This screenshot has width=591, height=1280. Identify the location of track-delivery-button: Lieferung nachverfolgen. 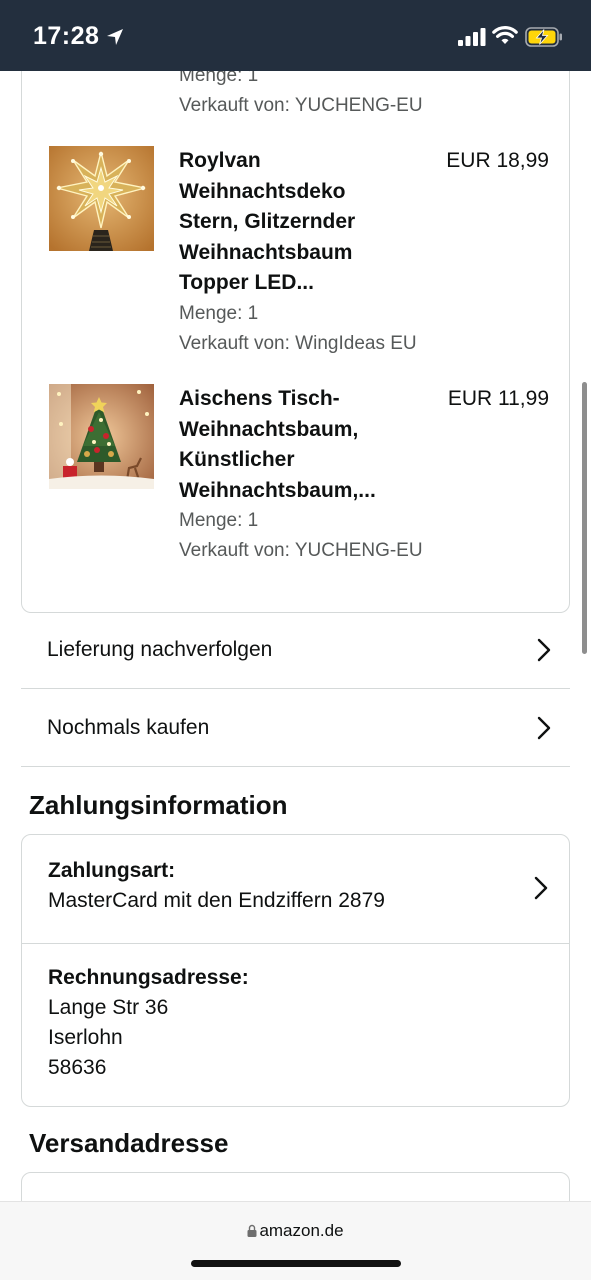
(295, 650).